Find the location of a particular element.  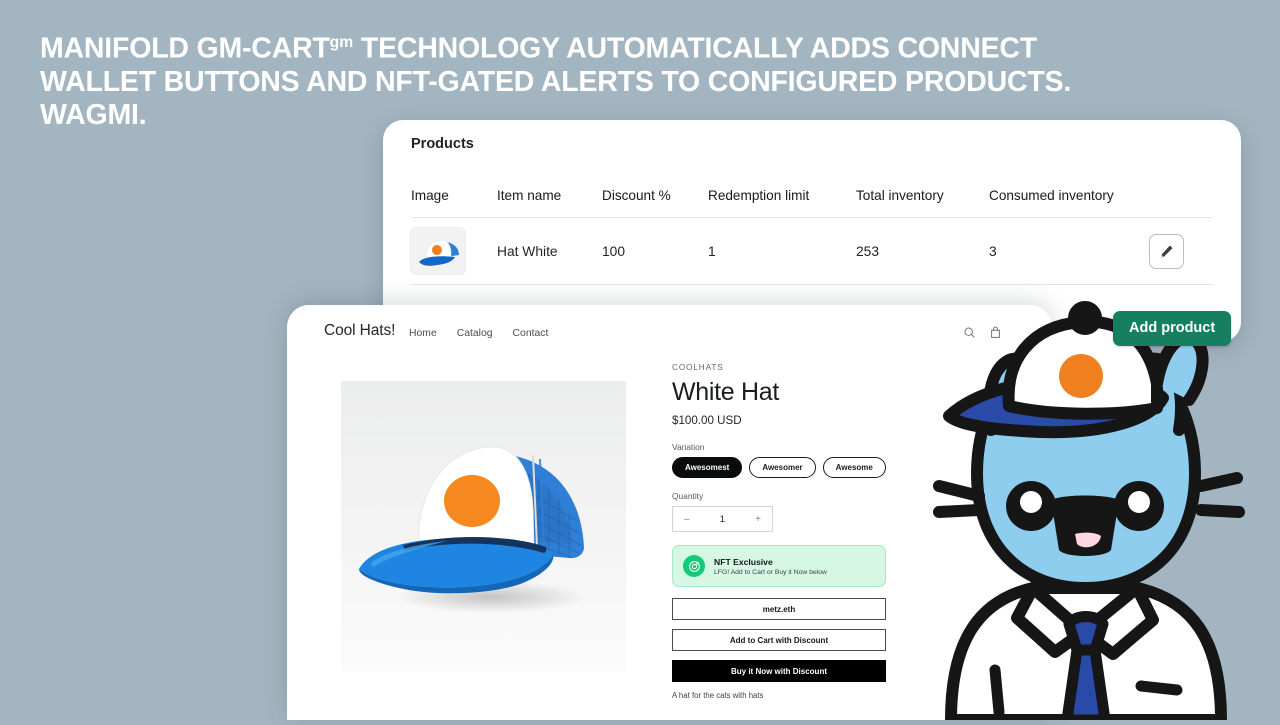

quantity-value: 1 is located at coordinates (722, 519).